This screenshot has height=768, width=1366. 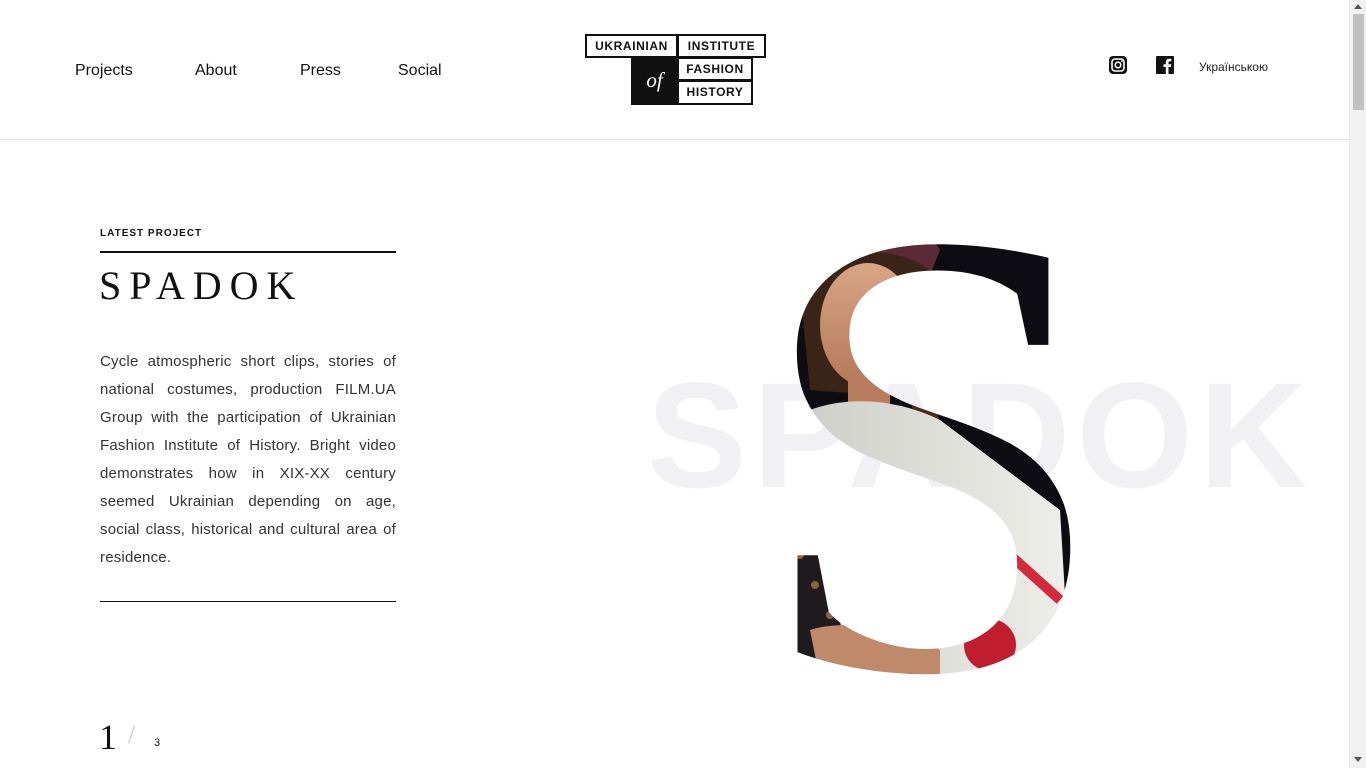 I want to click on scrollbar, so click(x=1357, y=384).